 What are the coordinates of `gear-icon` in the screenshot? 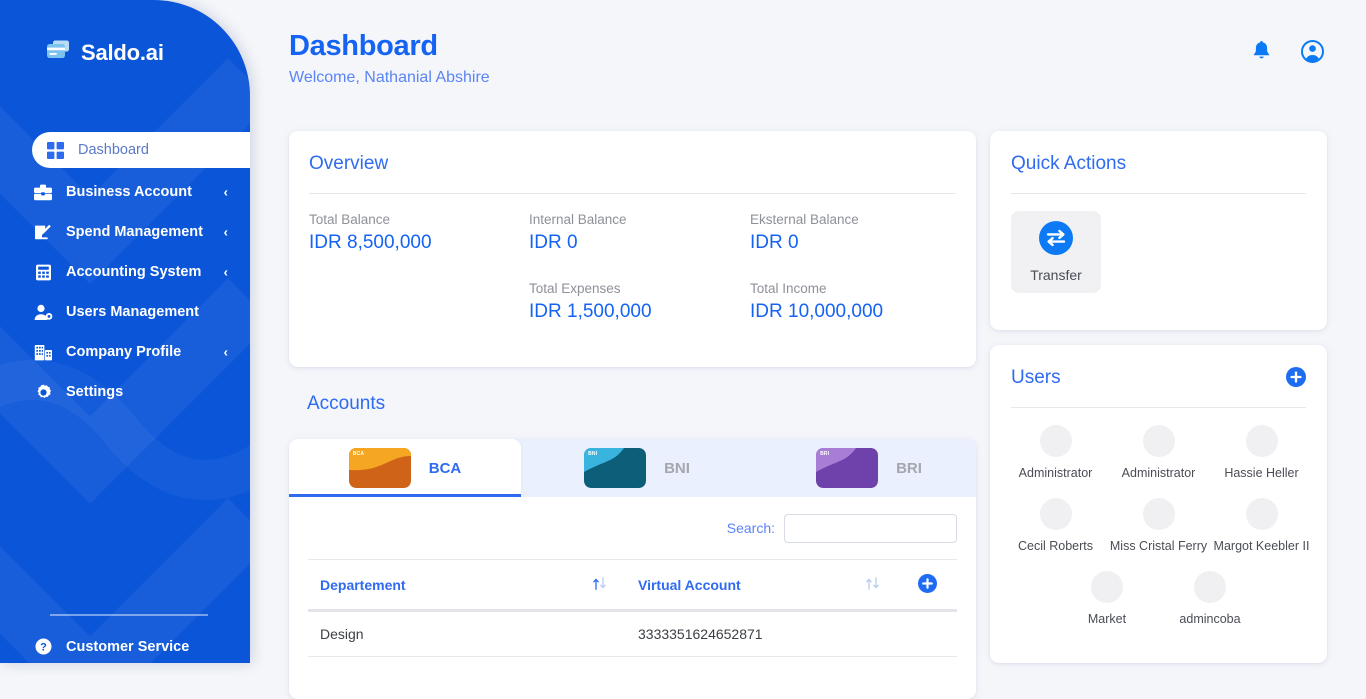 It's located at (43, 392).